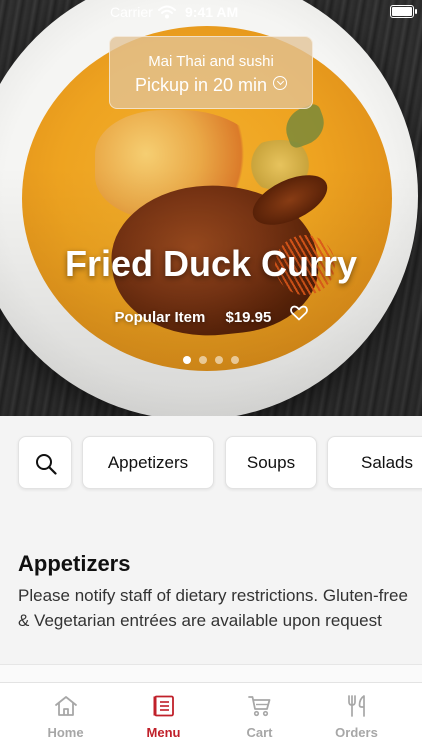 This screenshot has width=422, height=750. Describe the element at coordinates (211, 315) in the screenshot. I see `featured-dish-meta: Popular Item $19.95` at that location.